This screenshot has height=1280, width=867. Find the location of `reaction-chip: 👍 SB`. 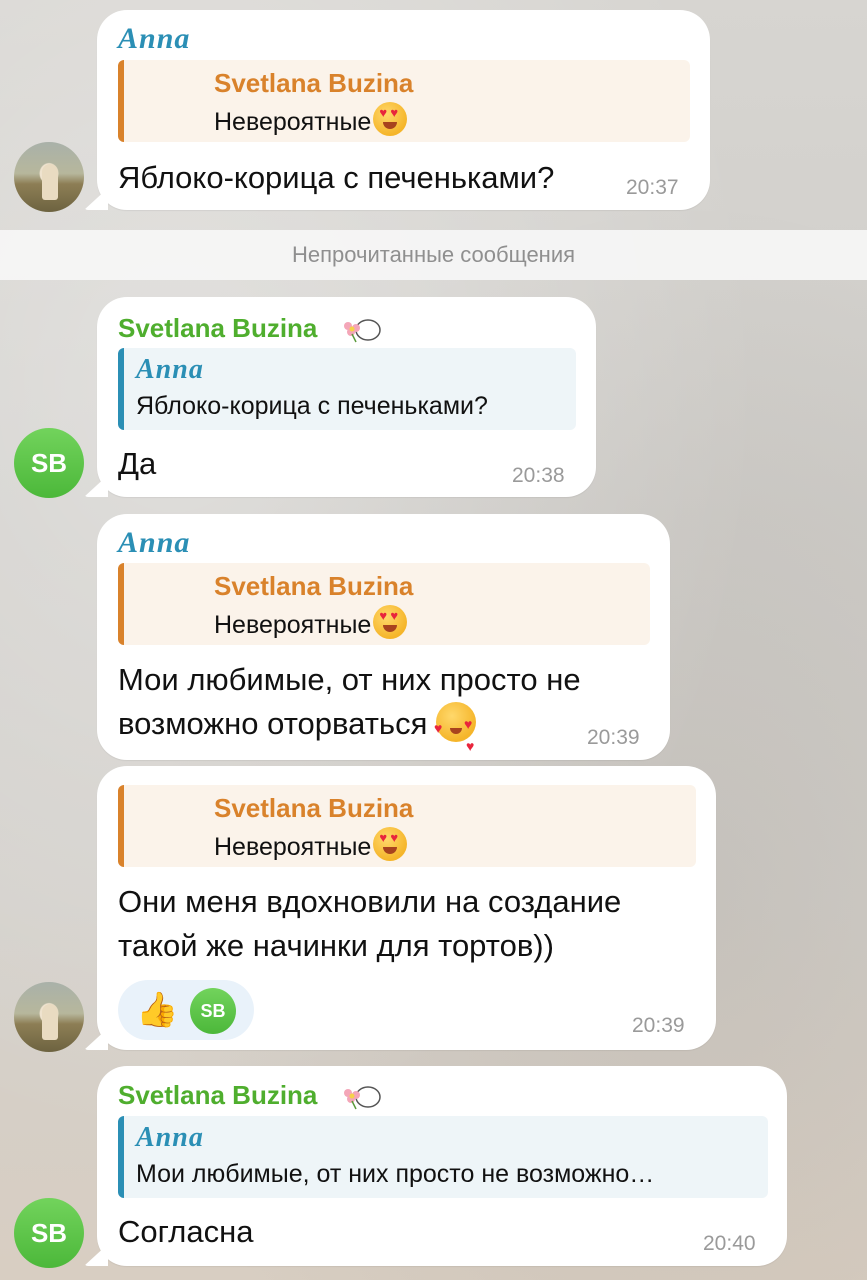

reaction-chip: 👍 SB is located at coordinates (186, 1010).